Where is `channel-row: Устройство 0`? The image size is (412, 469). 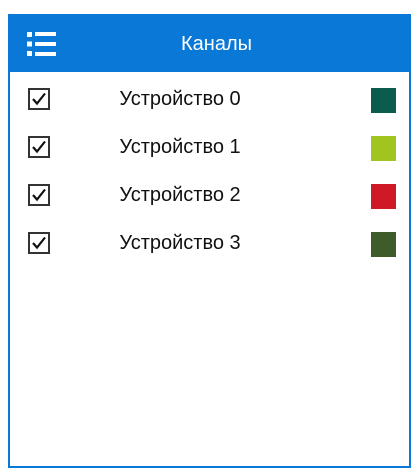 channel-row: Устройство 0 is located at coordinates (209, 110).